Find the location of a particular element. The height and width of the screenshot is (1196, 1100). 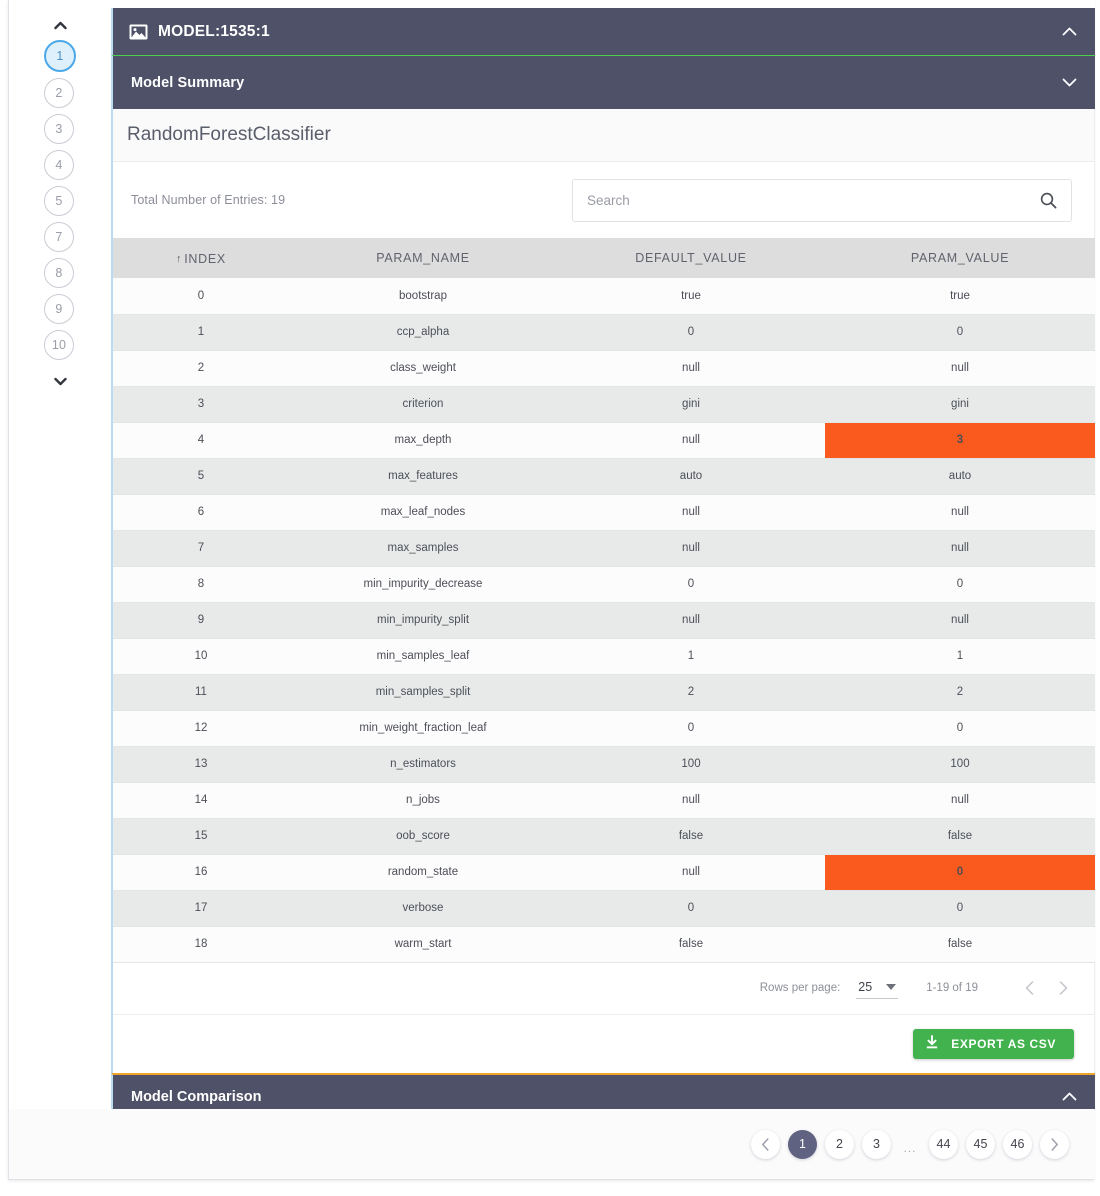

table-next-page-icon is located at coordinates (1063, 988).